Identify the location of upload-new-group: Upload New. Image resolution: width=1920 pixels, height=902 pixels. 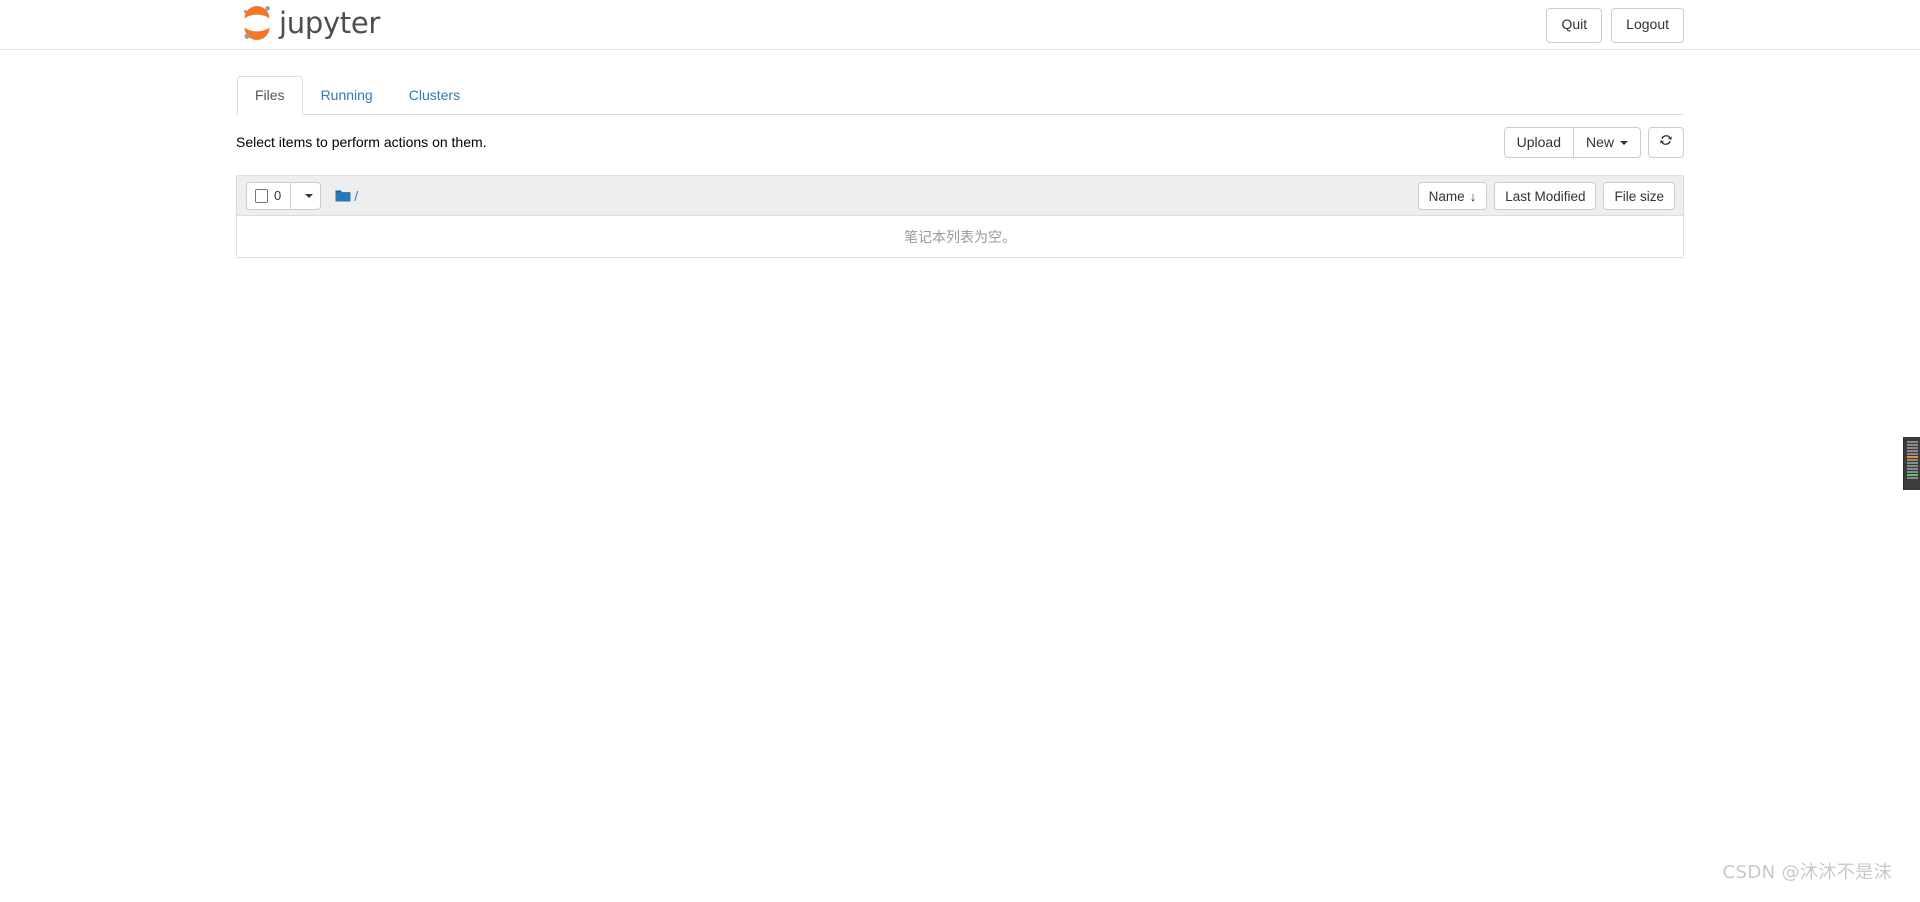
(1572, 142).